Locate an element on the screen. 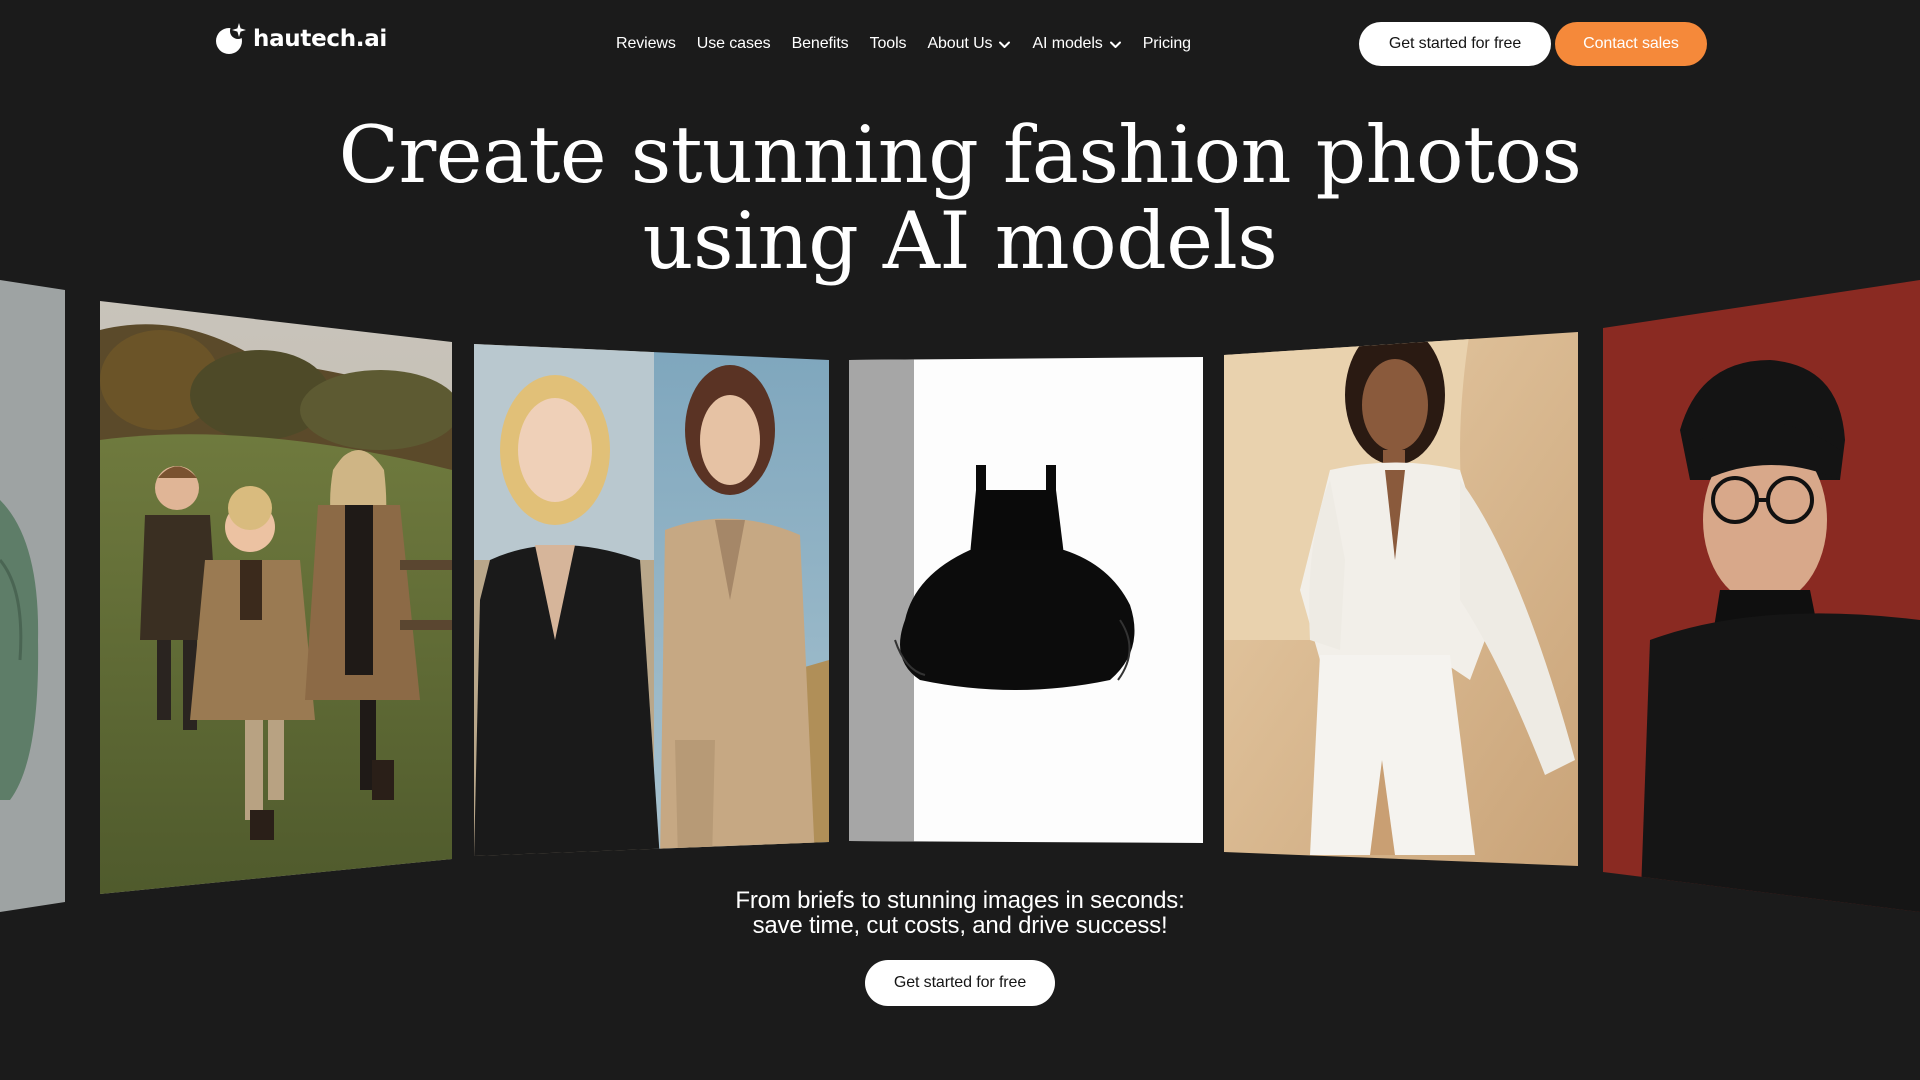 Image resolution: width=1920 pixels, height=1080 pixels. nav-about-us: About Us is located at coordinates (969, 44).